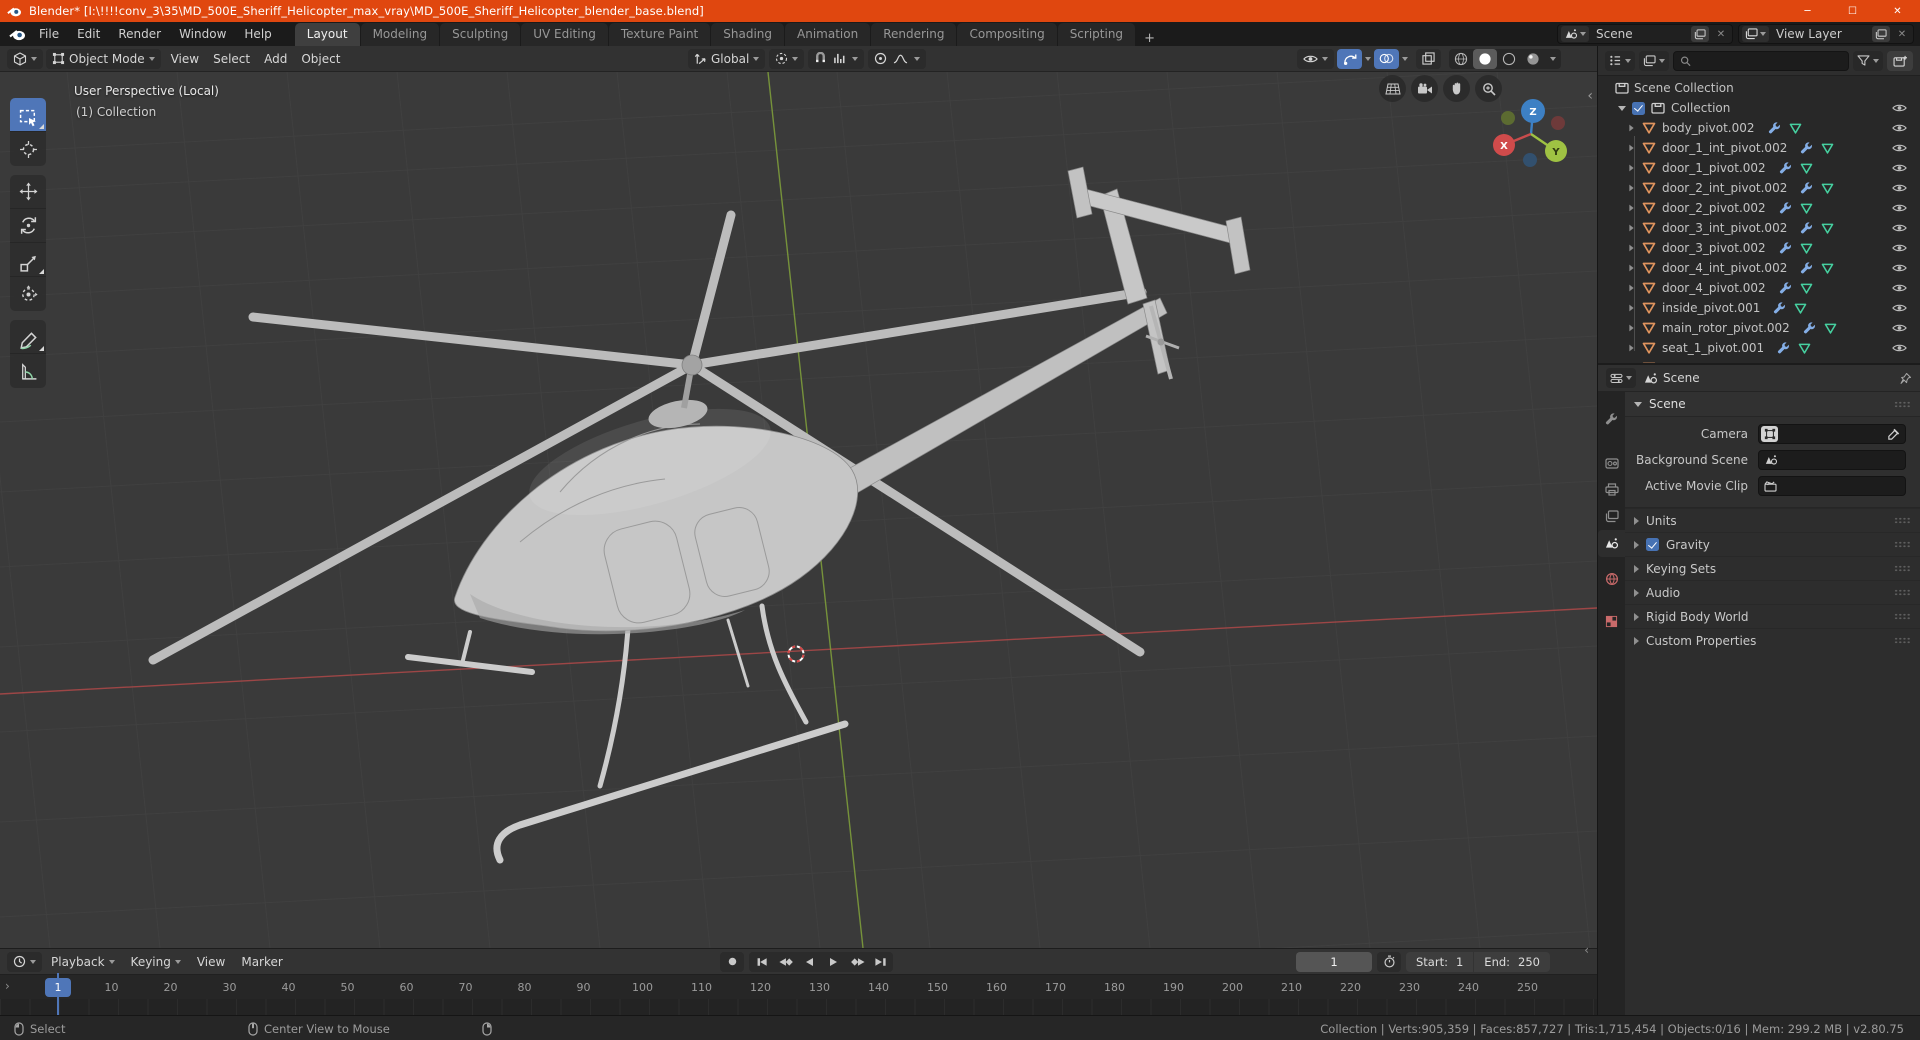 Image resolution: width=1920 pixels, height=1040 pixels. Describe the element at coordinates (1725, 268) in the screenshot. I see `object-name: door_4_int_pivot.002` at that location.